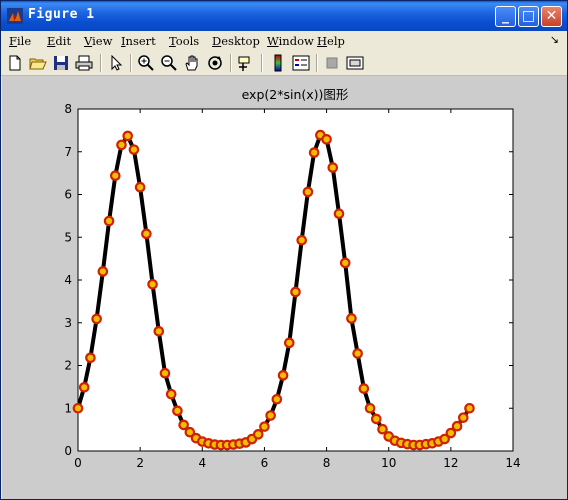 The height and width of the screenshot is (500, 568). Describe the element at coordinates (184, 41) in the screenshot. I see `menu-tools: Tools` at that location.